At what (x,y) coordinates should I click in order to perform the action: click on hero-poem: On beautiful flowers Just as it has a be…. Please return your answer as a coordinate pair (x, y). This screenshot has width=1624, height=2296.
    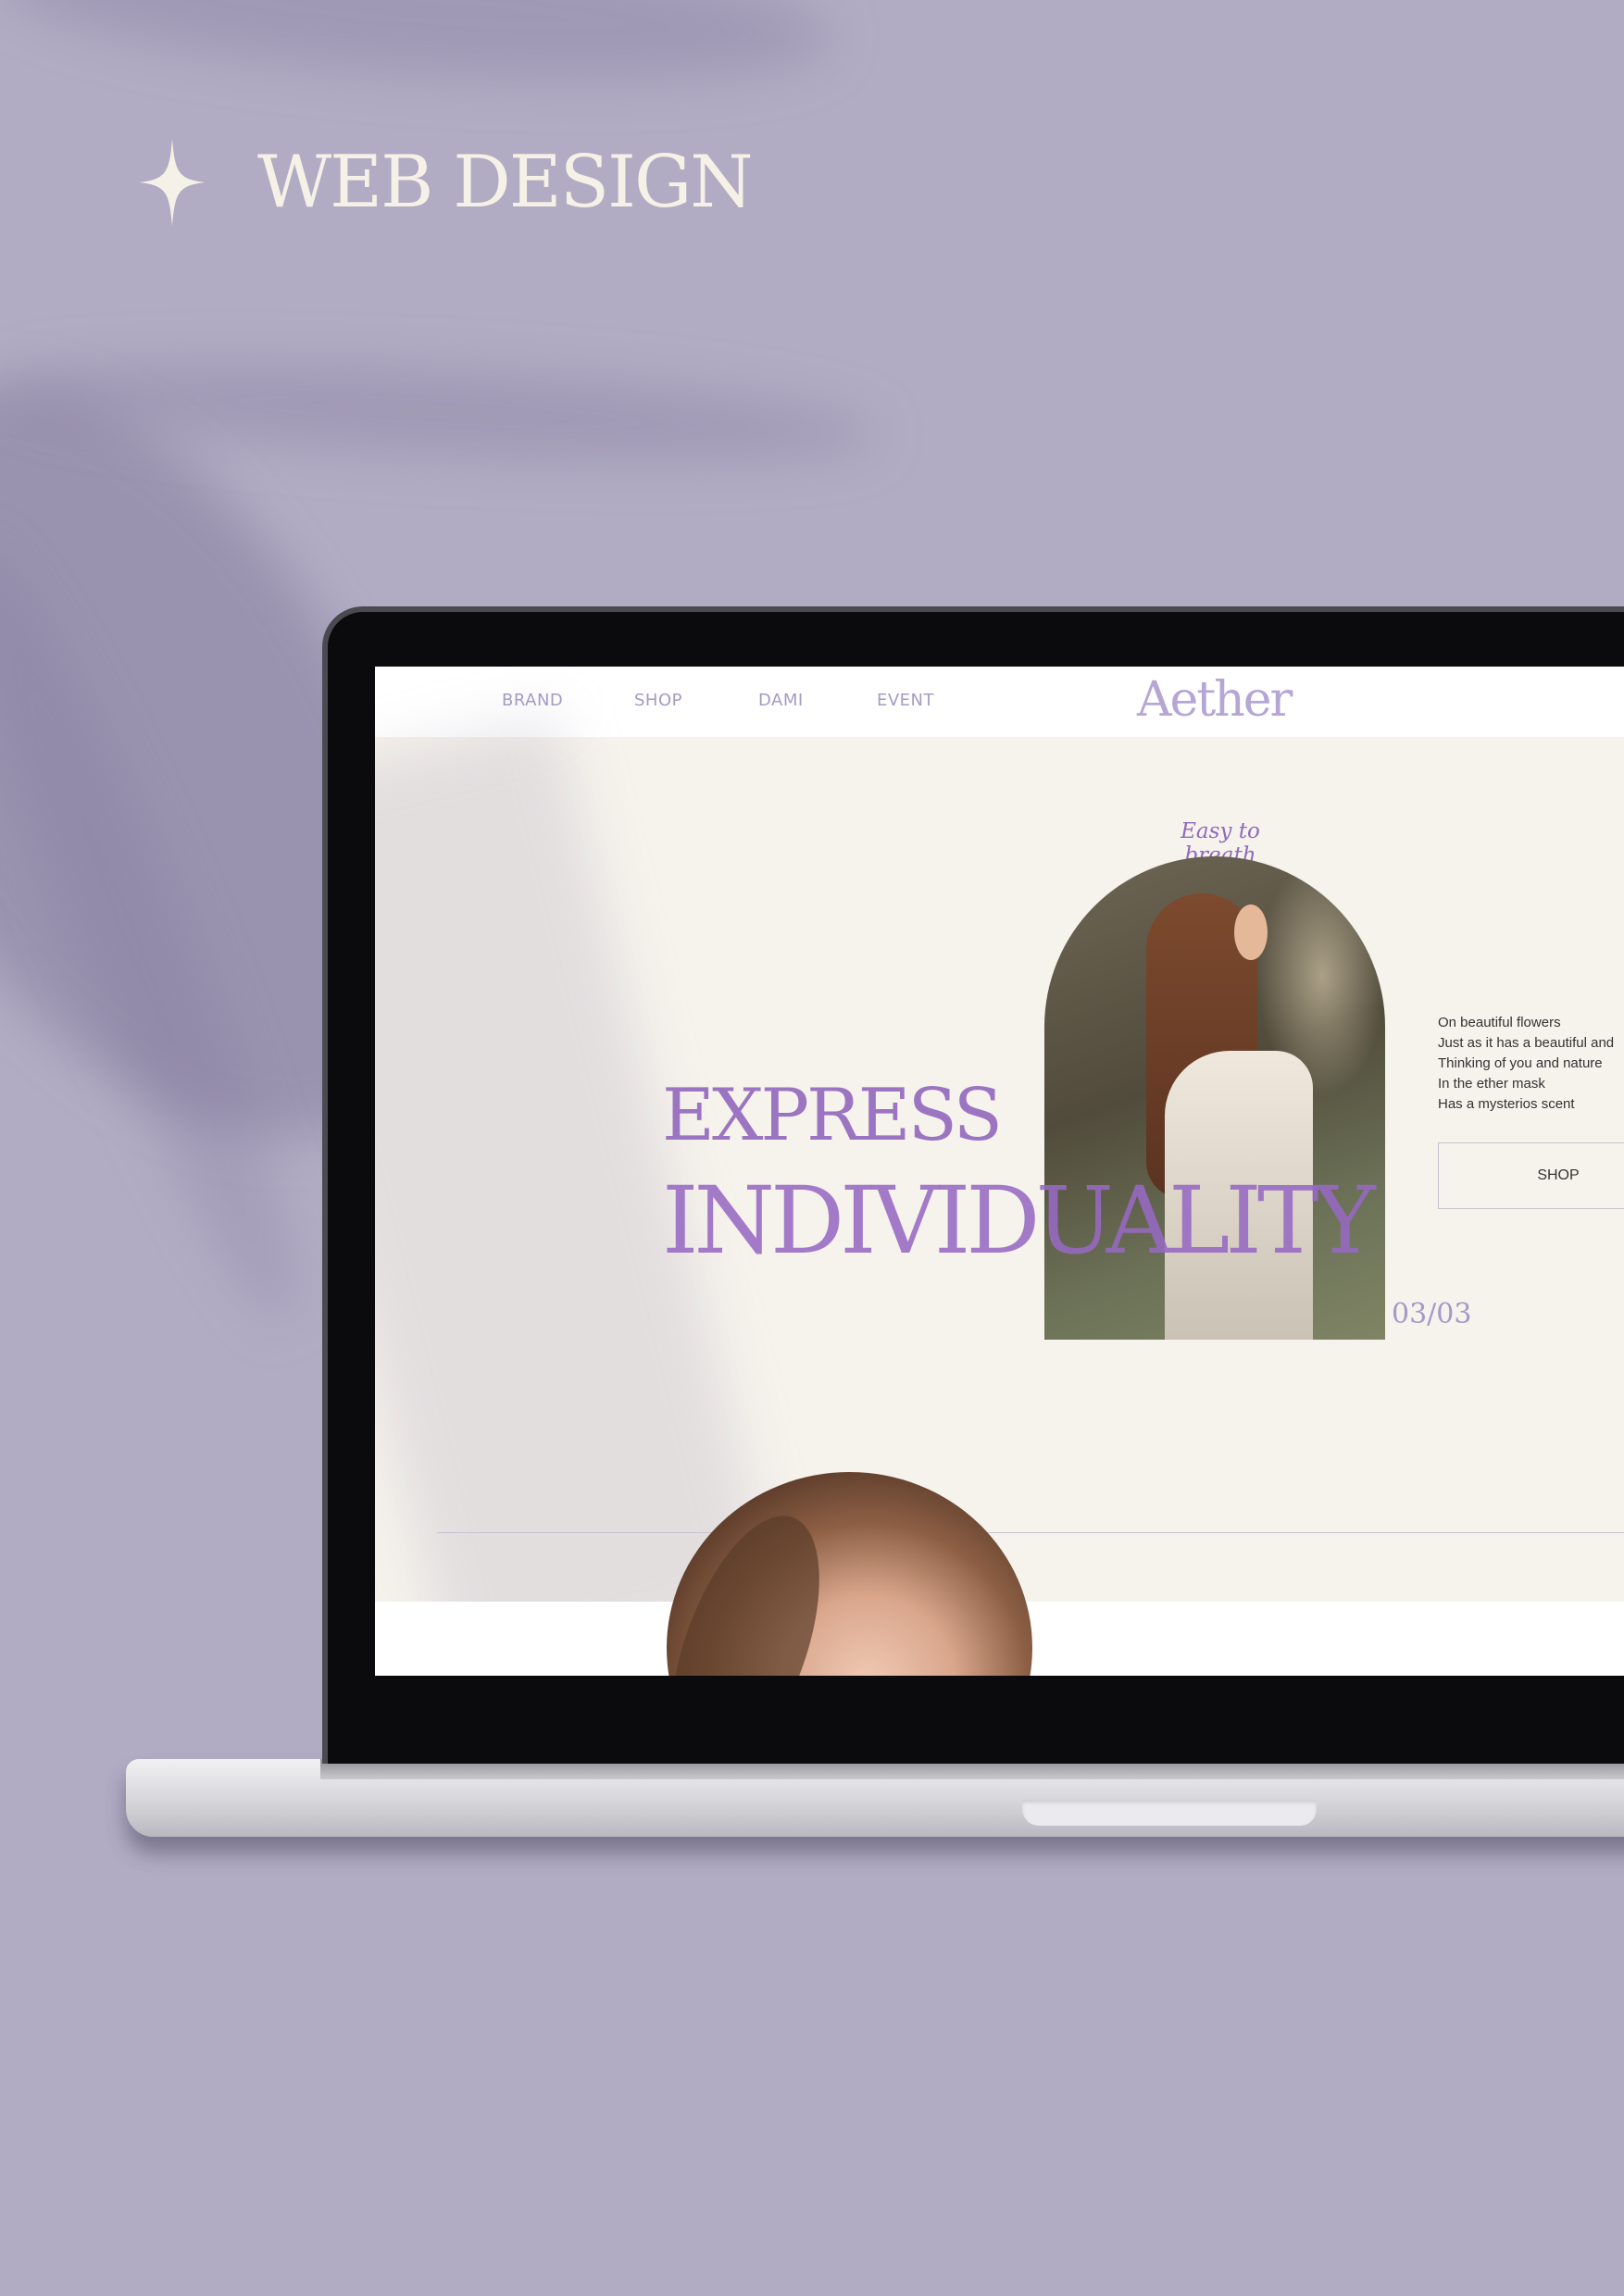
    Looking at the image, I should click on (1531, 1064).